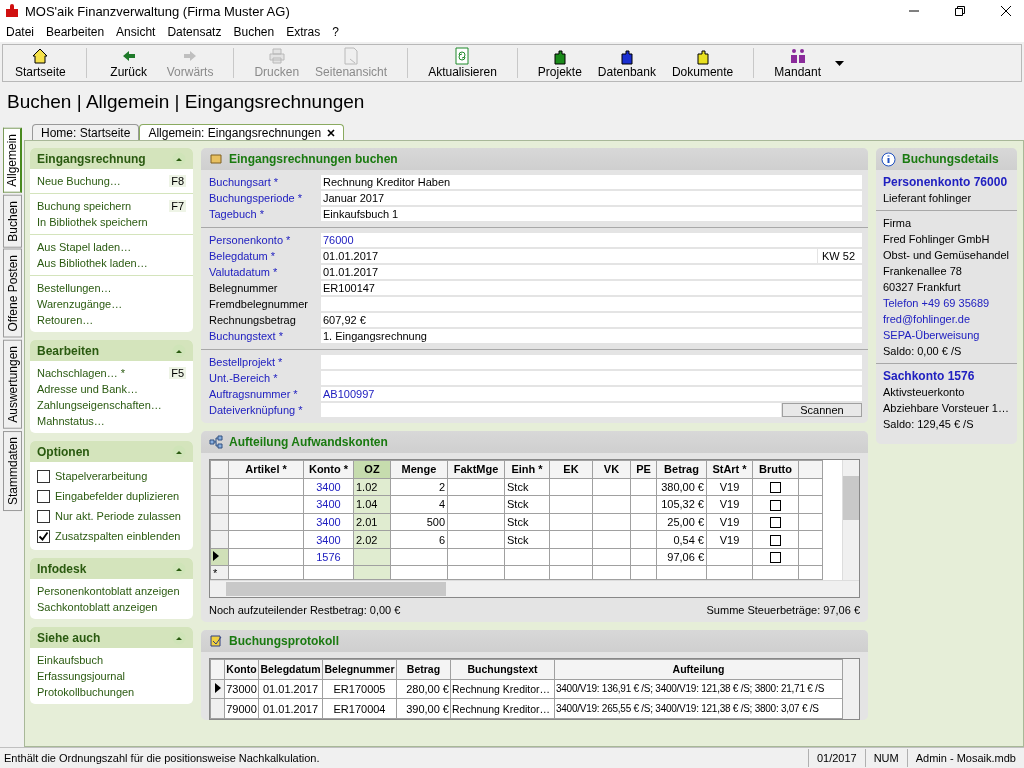 The width and height of the screenshot is (1024, 768). Describe the element at coordinates (242, 132) in the screenshot. I see `document-tab: Allgemein: Eingangsrechnungen` at that location.